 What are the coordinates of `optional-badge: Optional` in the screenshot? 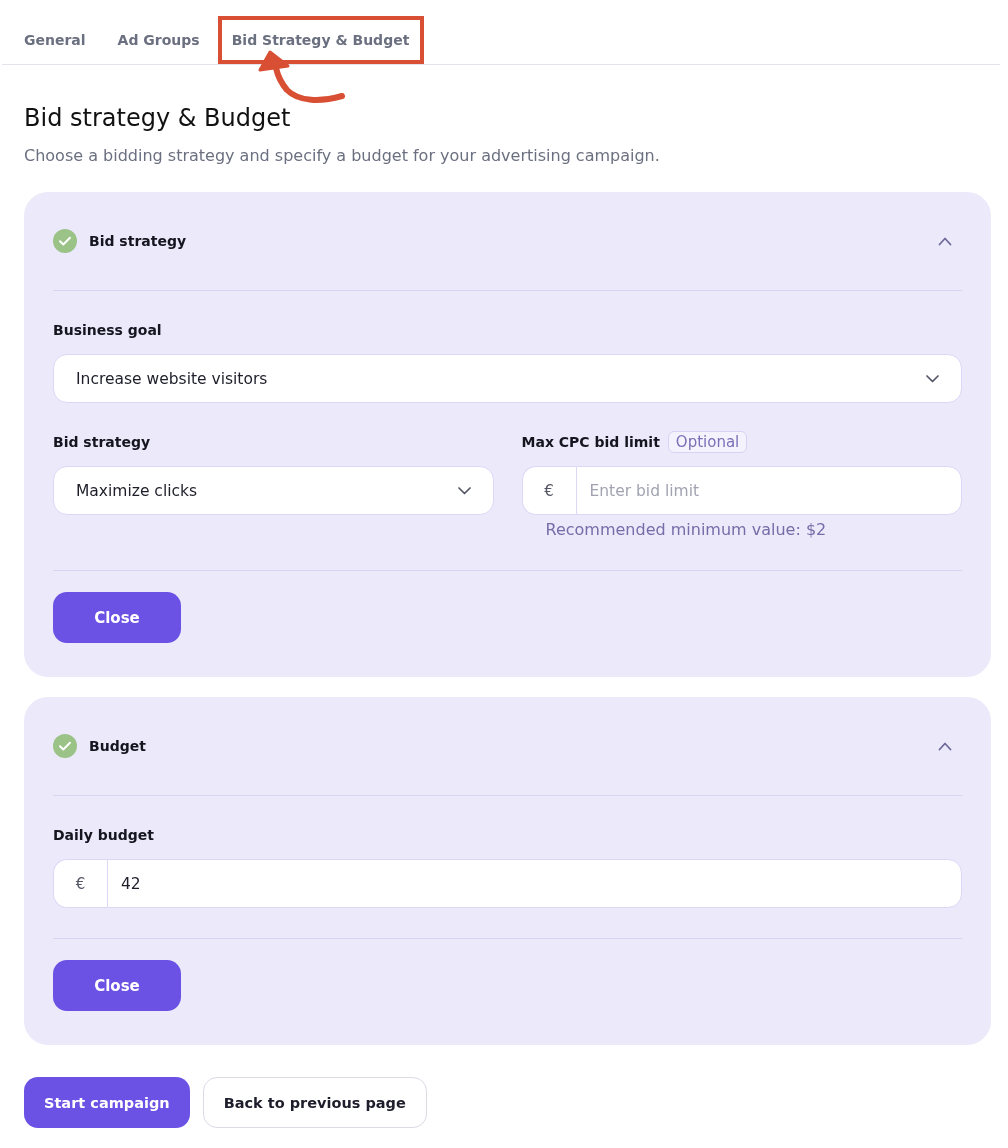 It's located at (707, 442).